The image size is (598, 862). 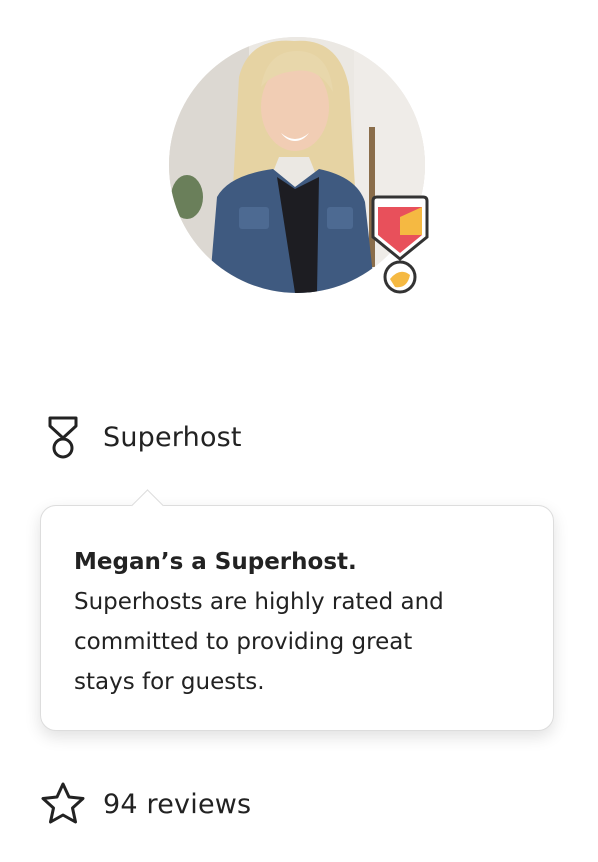 What do you see at coordinates (215, 562) in the screenshot?
I see `tooltip-title: Megan’s a Superhost.` at bounding box center [215, 562].